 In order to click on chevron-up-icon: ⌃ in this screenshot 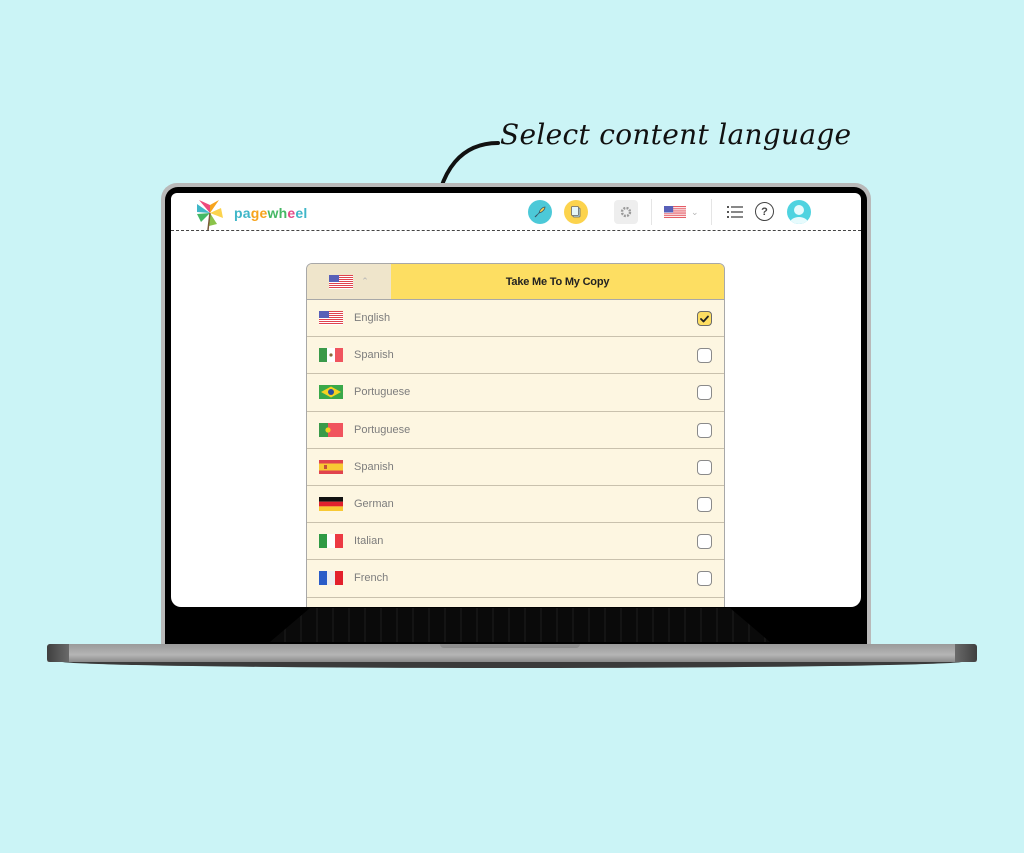, I will do `click(365, 281)`.